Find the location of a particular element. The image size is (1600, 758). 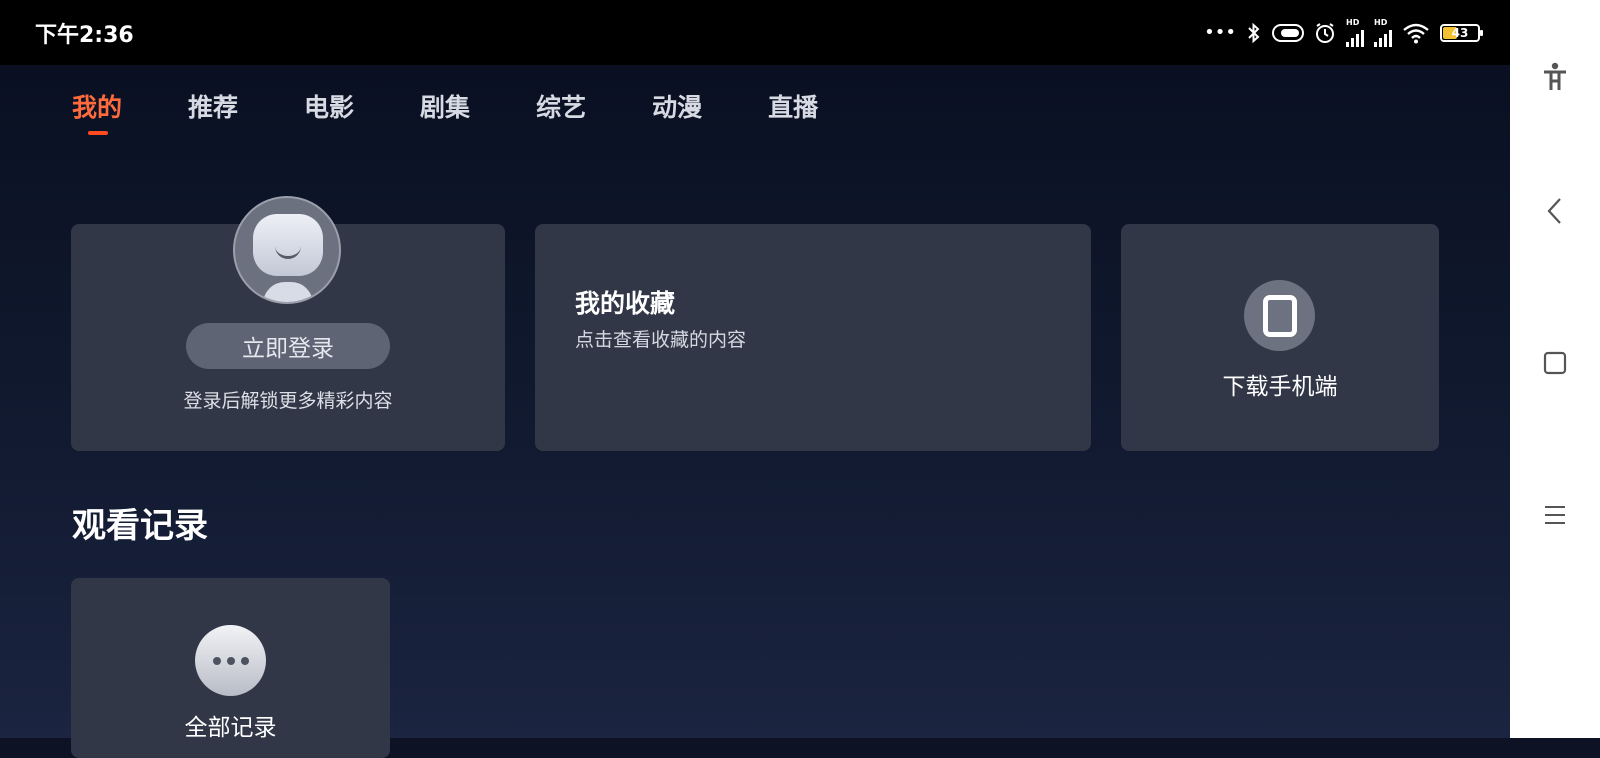

accessibility-button is located at coordinates (1555, 77).